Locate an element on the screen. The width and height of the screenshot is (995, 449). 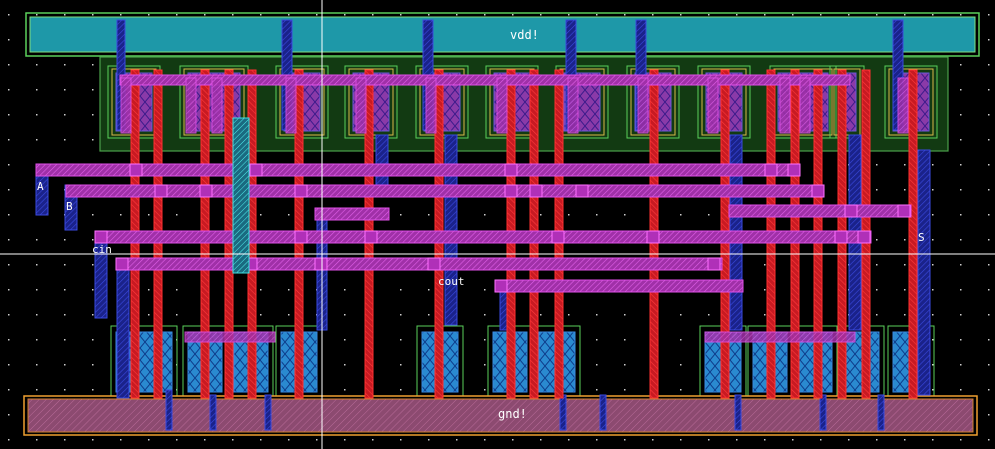
pin-cin-label: cin is located at coordinates (102, 250).